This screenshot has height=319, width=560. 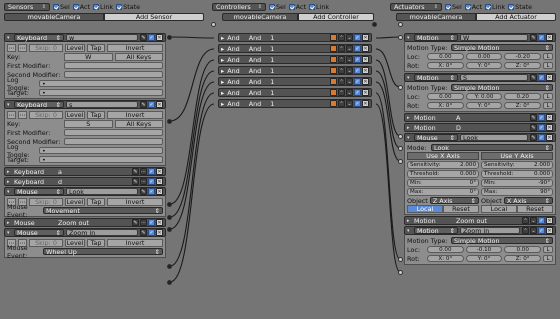 I want to click on add-actuator-button: Add Actuator, so click(x=516, y=17).